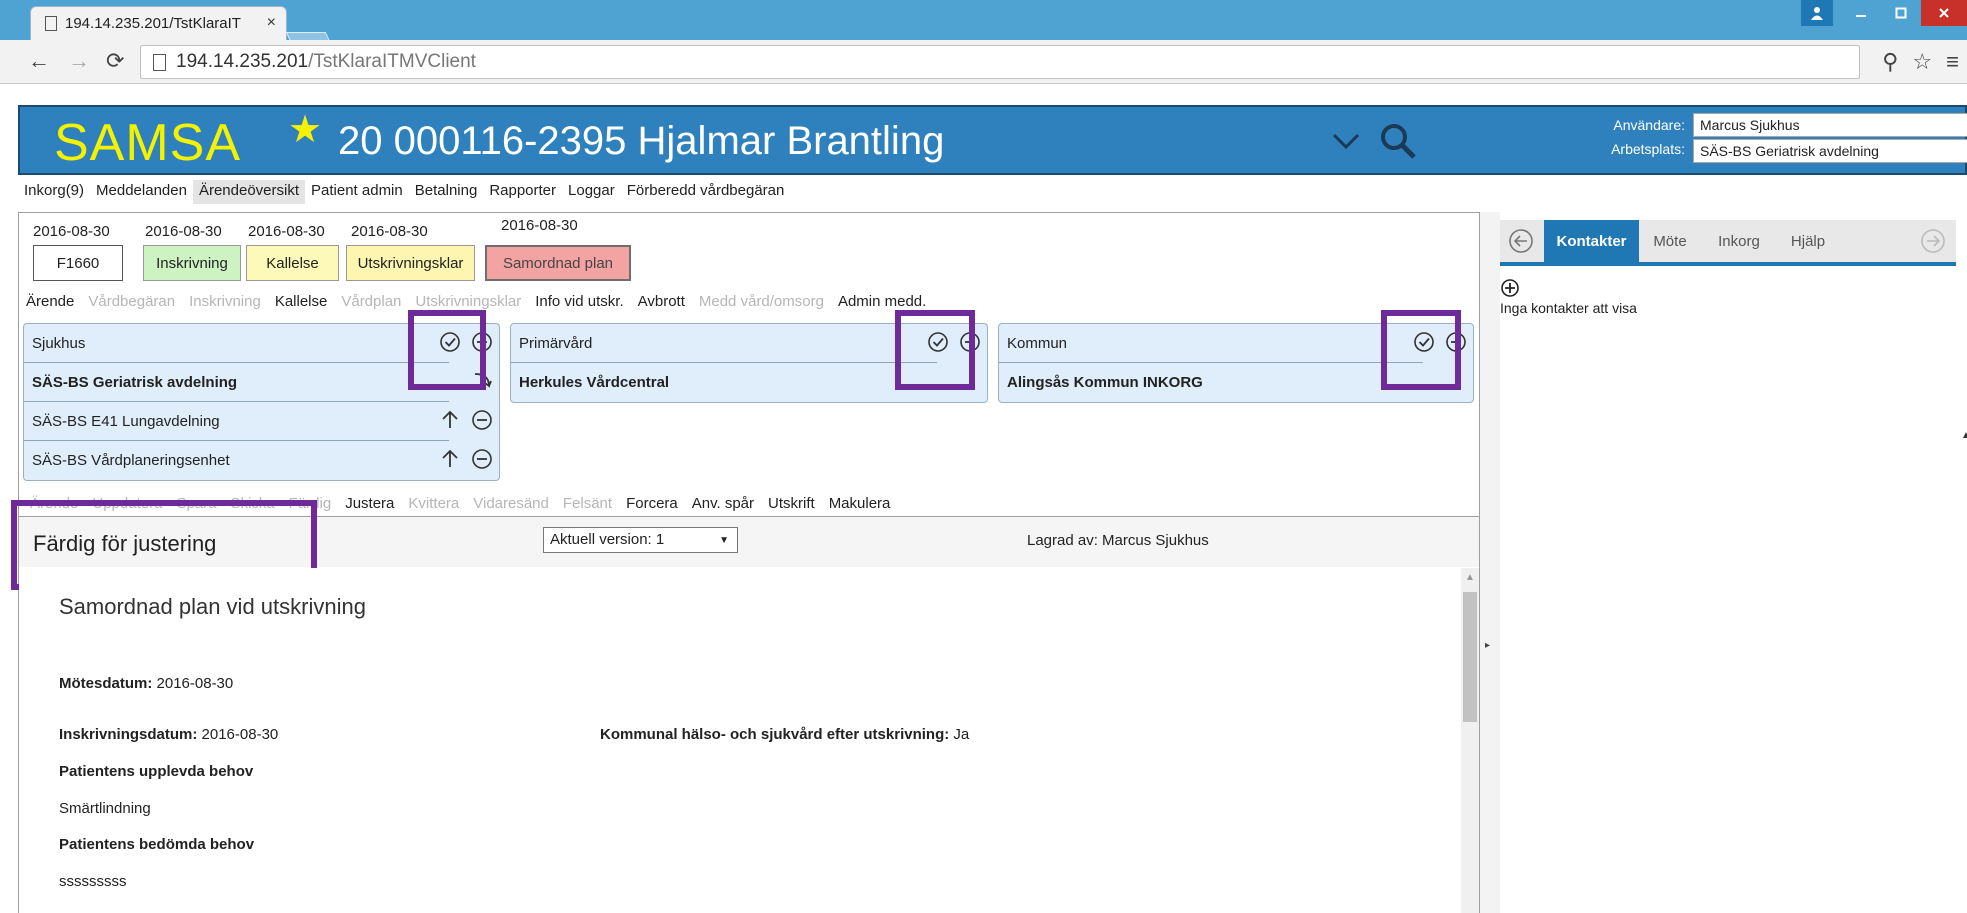 This screenshot has width=1967, height=913. What do you see at coordinates (723, 504) in the screenshot?
I see `action-anv-spar: Anv. spår` at bounding box center [723, 504].